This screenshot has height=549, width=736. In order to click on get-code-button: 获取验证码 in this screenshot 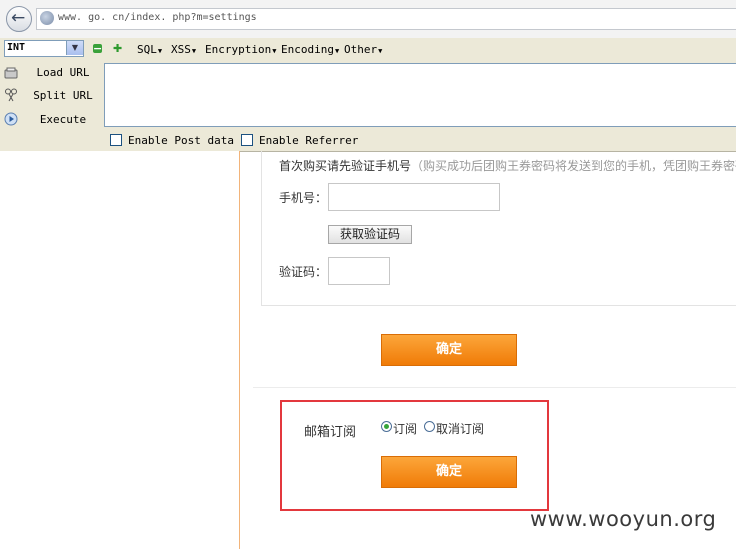, I will do `click(370, 234)`.